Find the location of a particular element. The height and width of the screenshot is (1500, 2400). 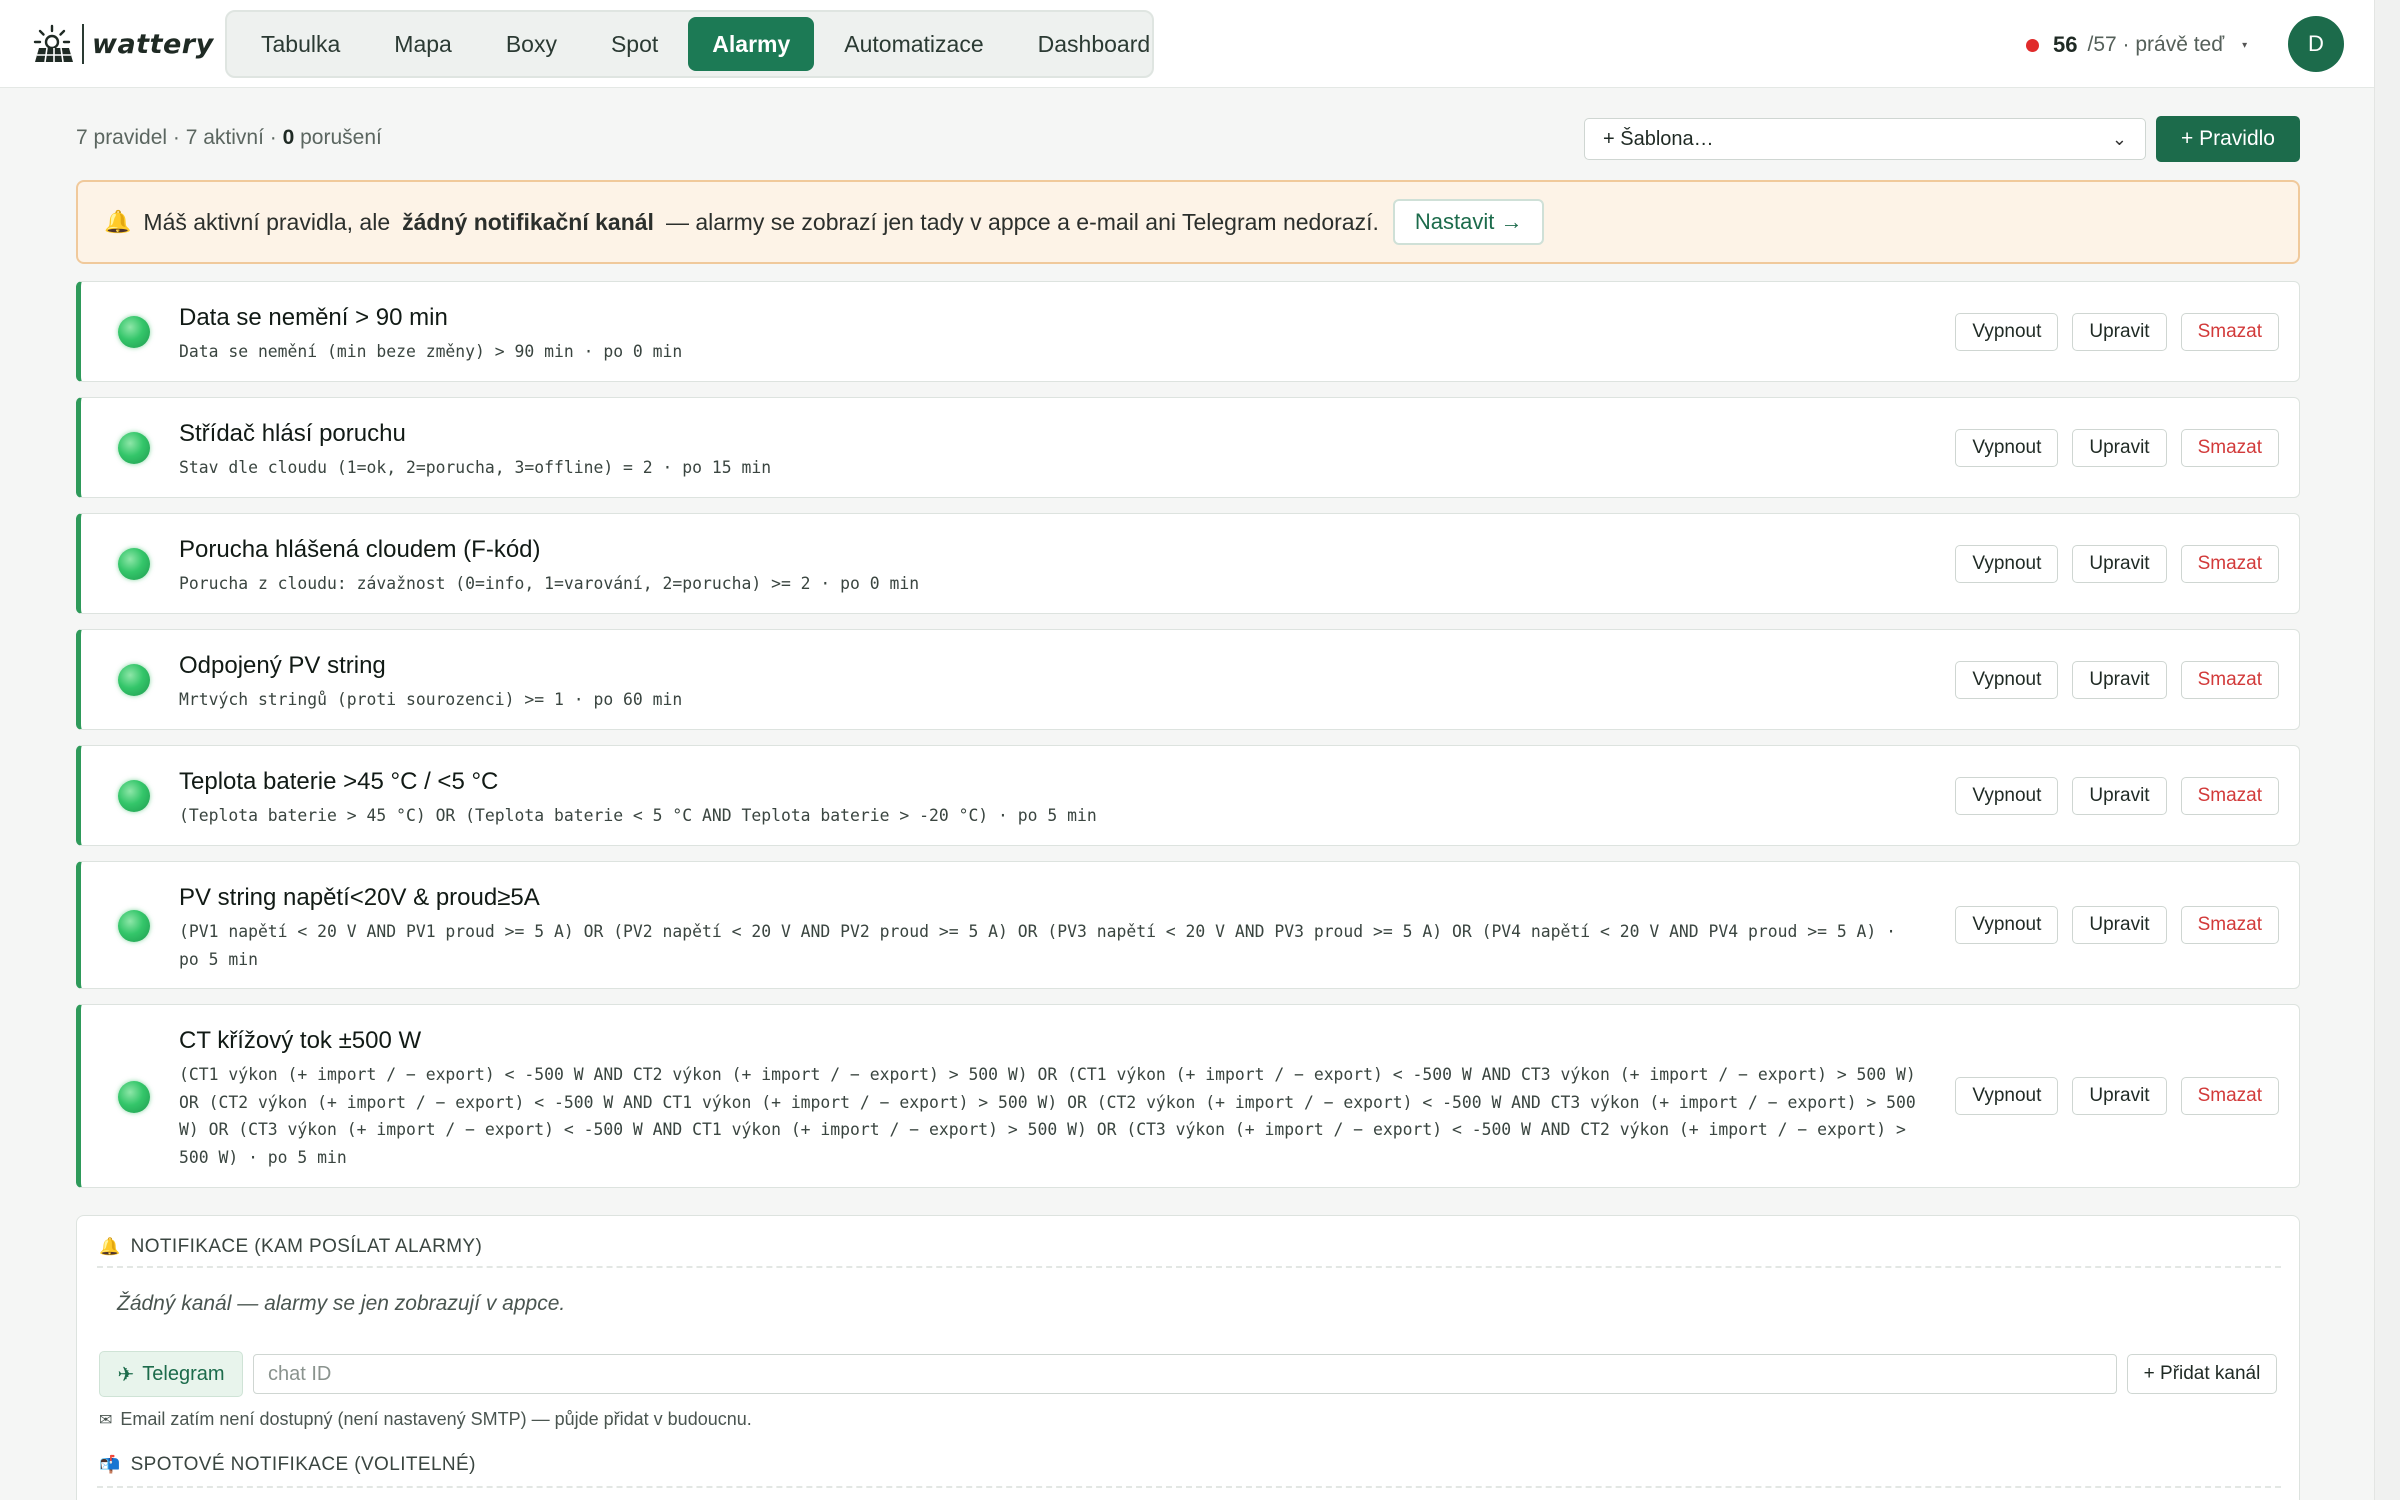

rules-summary: 7 pravidel · 7 aktivní · 0 porušení is located at coordinates (229, 138).